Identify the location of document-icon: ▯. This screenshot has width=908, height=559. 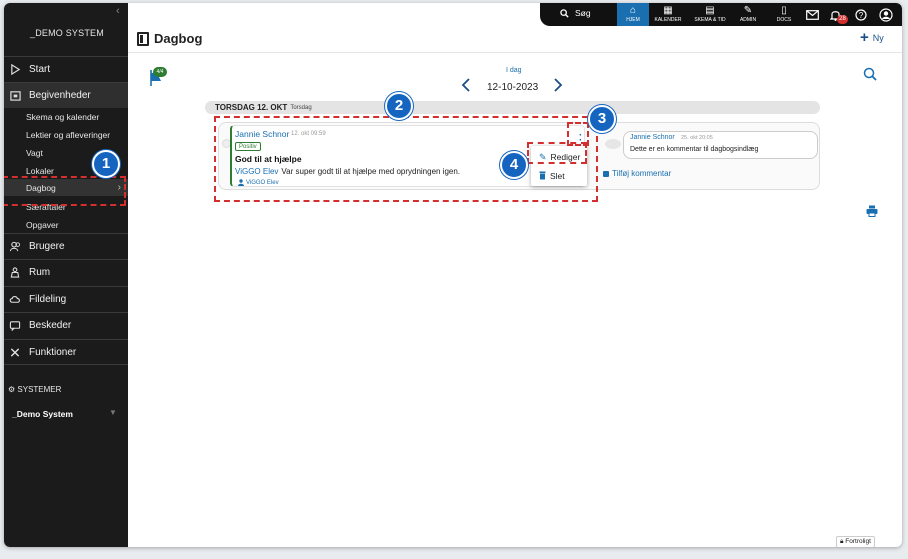
(784, 10).